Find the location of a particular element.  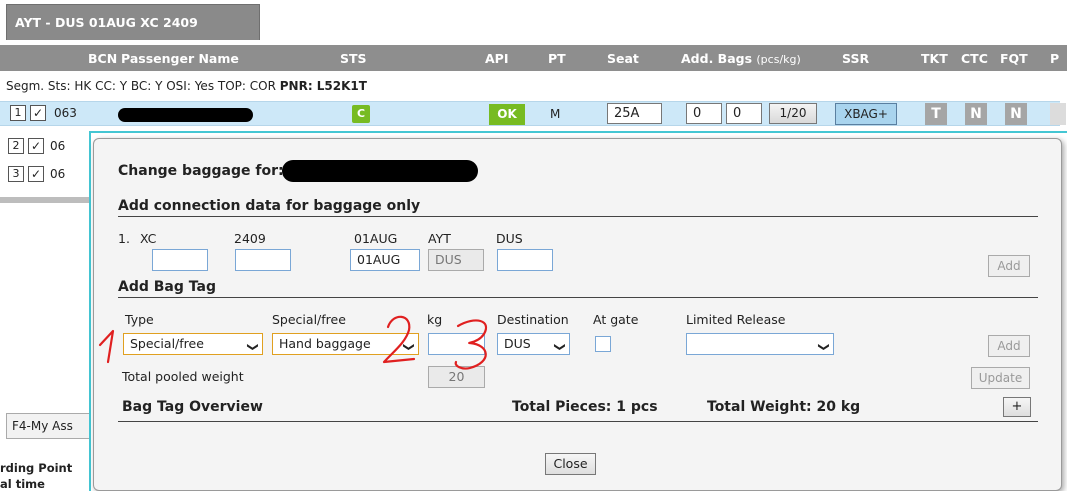

kg-label: kg is located at coordinates (435, 319).